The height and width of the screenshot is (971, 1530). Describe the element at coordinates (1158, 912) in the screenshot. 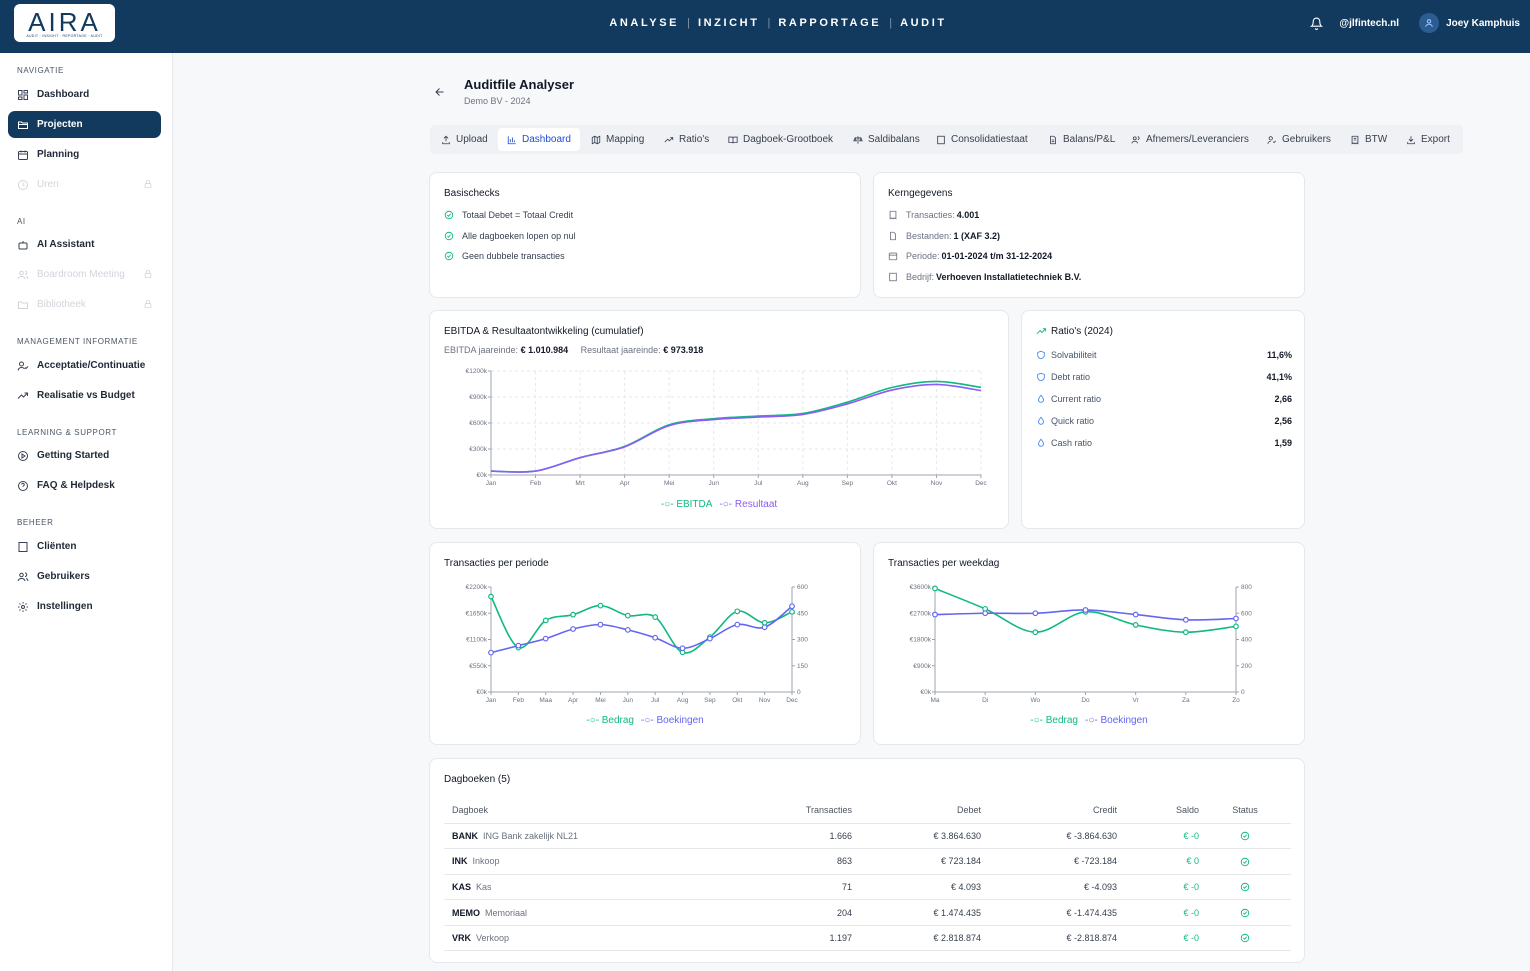

I see `cell-saldo: € -0` at that location.